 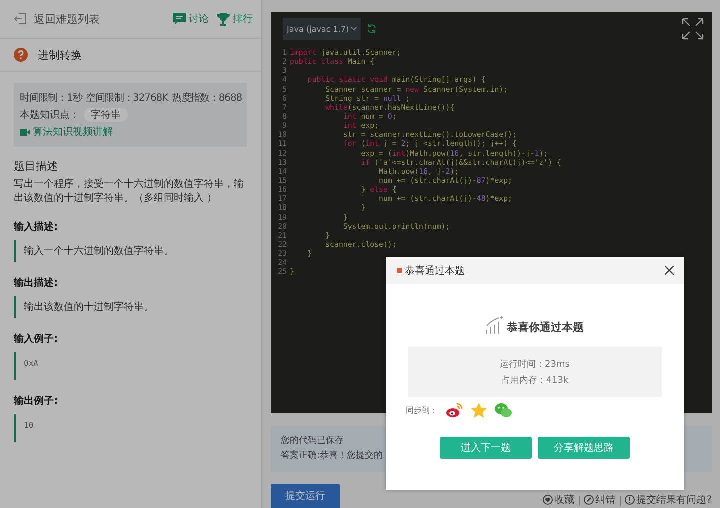 I want to click on verdict-message: 答案正确:恭喜！您提交的, so click(x=332, y=456).